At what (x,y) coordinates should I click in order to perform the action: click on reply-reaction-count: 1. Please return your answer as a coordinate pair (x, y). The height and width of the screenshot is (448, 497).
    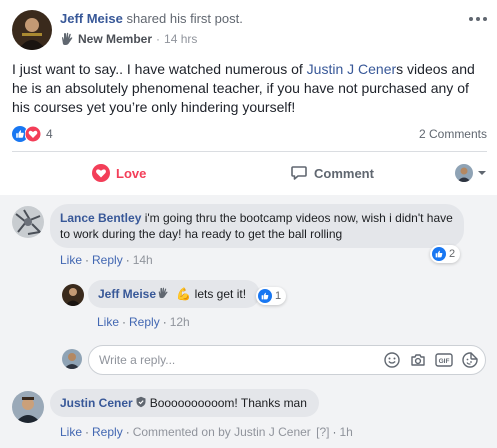
    Looking at the image, I should click on (278, 296).